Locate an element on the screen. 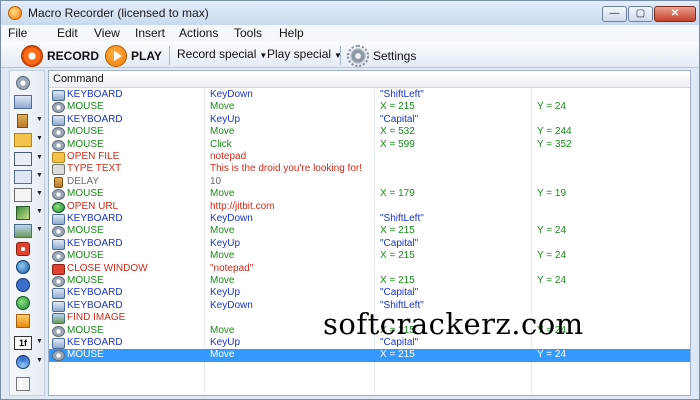 The width and height of the screenshot is (700, 400). cell-command: MOUSE is located at coordinates (85, 194).